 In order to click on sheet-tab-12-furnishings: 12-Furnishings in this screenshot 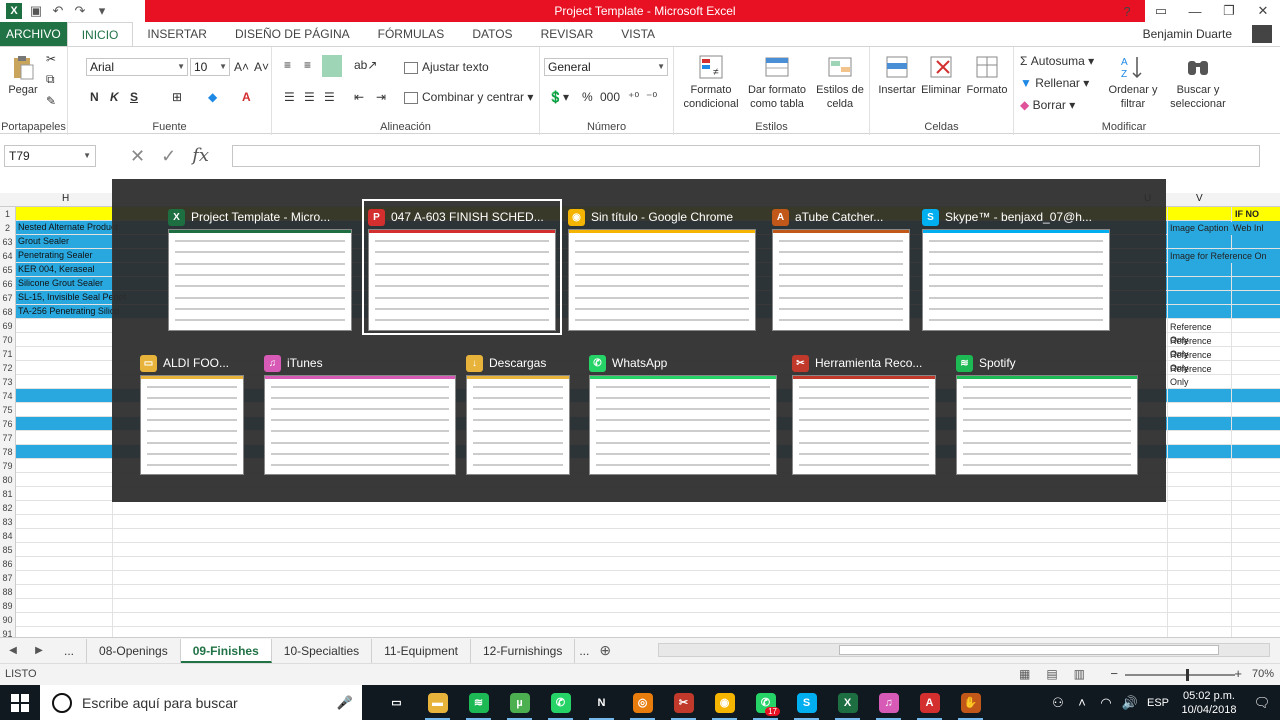, I will do `click(523, 650)`.